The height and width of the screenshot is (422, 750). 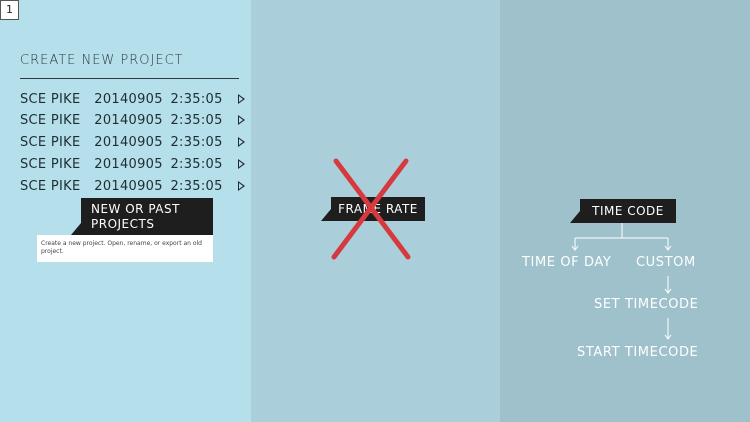 I want to click on option-time-of-day: TIME OF DAY, so click(x=566, y=262).